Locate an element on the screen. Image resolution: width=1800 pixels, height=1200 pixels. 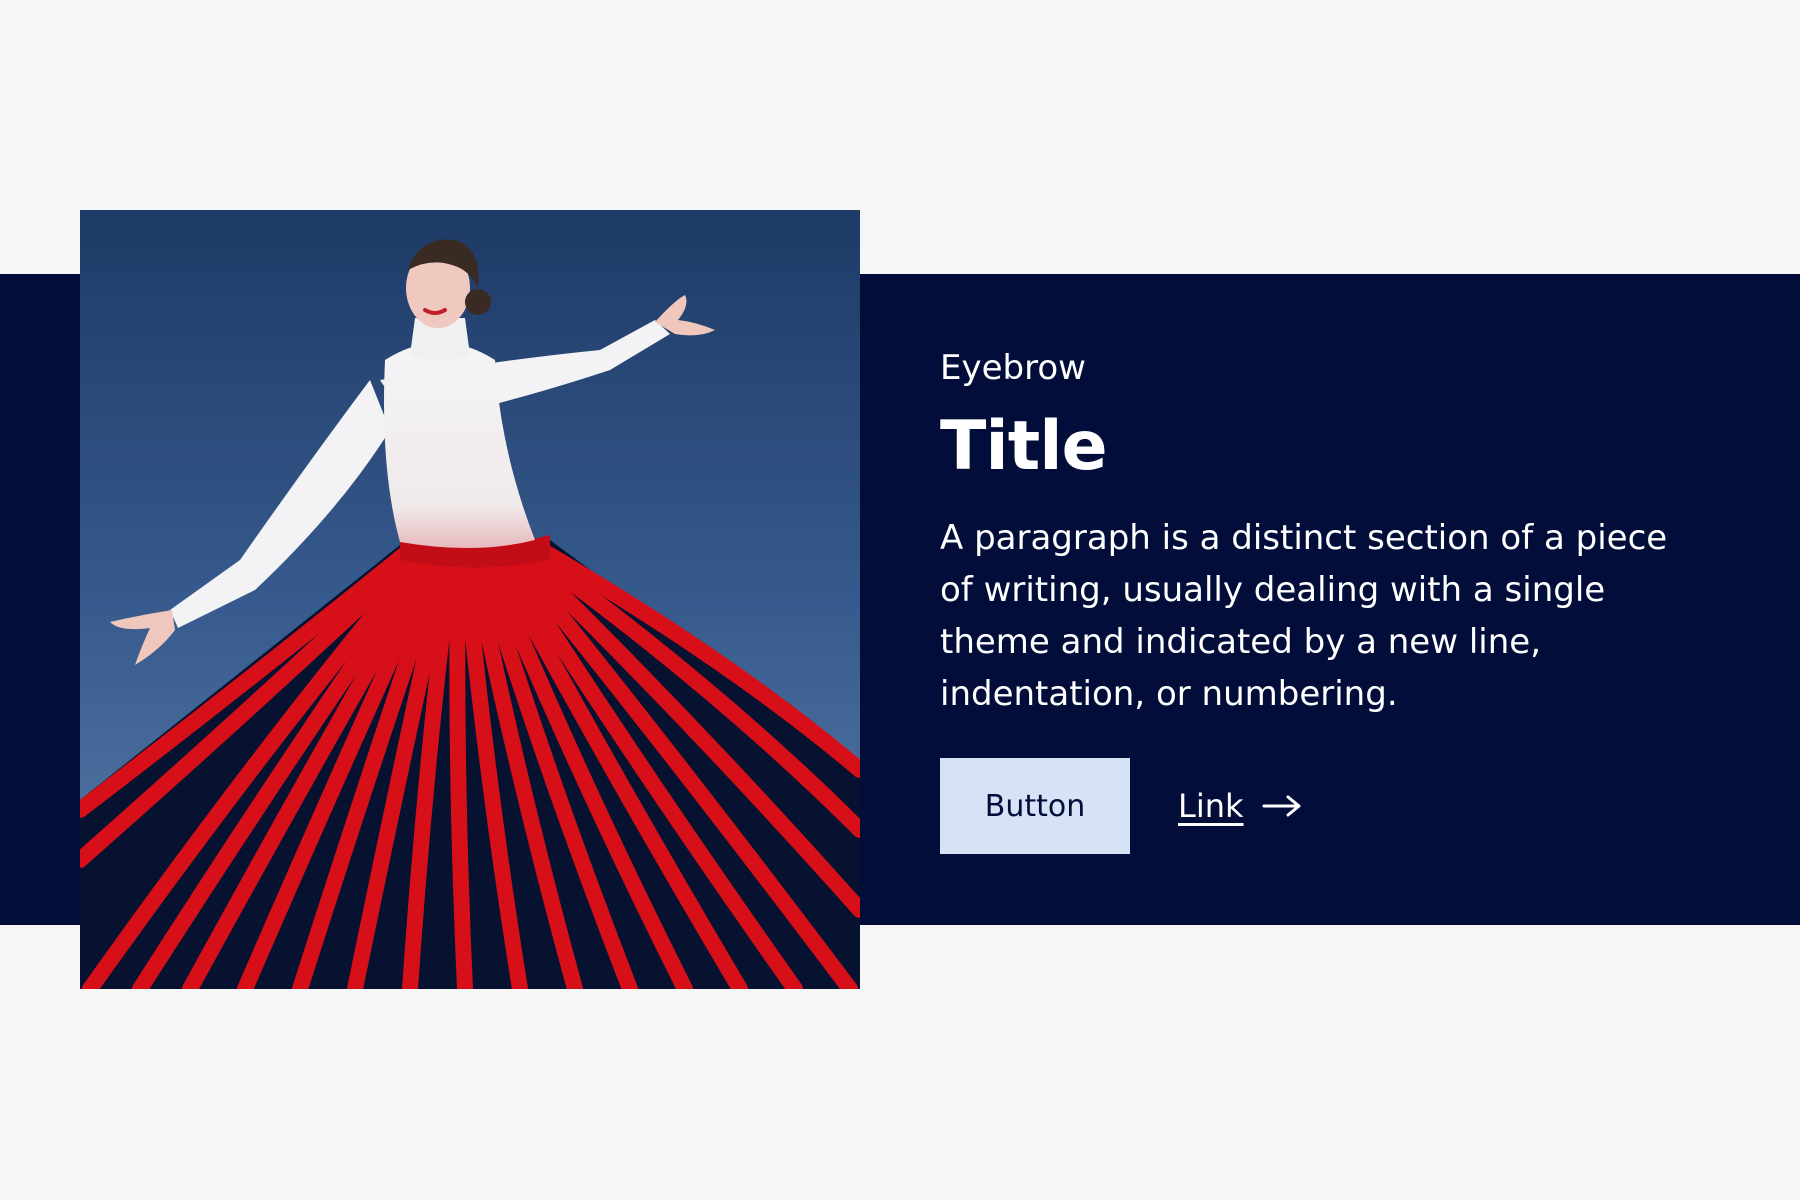
arrow-right-icon is located at coordinates (1282, 806).